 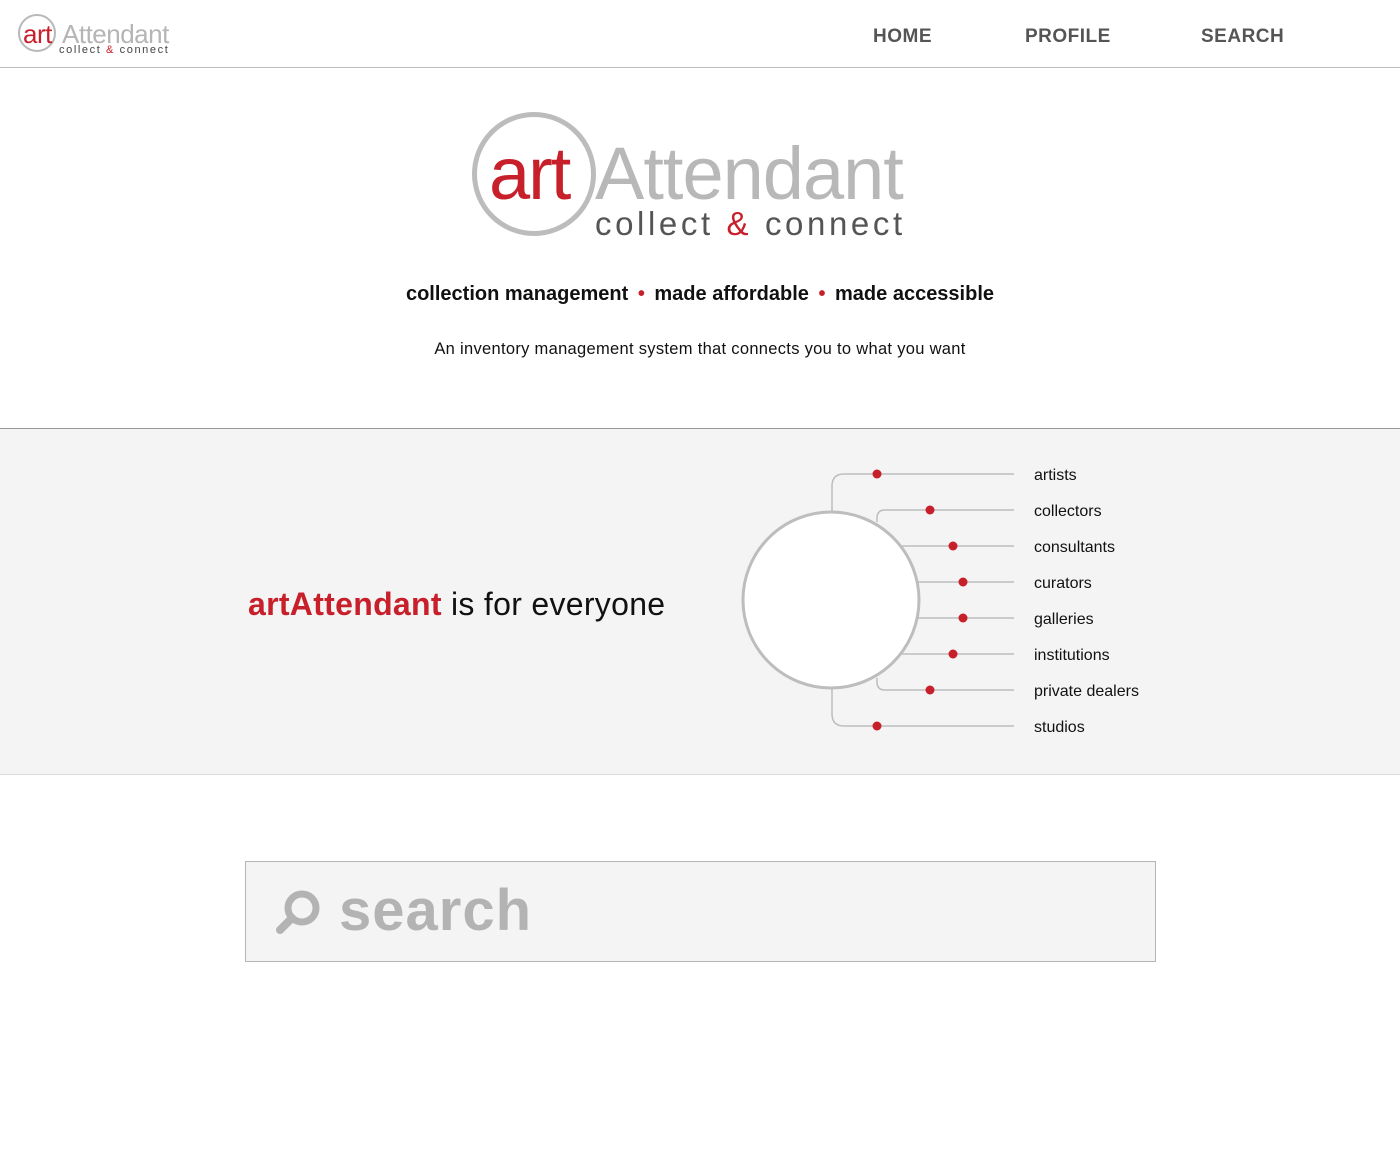 I want to click on hero-tag-connect: connect, so click(x=835, y=223).